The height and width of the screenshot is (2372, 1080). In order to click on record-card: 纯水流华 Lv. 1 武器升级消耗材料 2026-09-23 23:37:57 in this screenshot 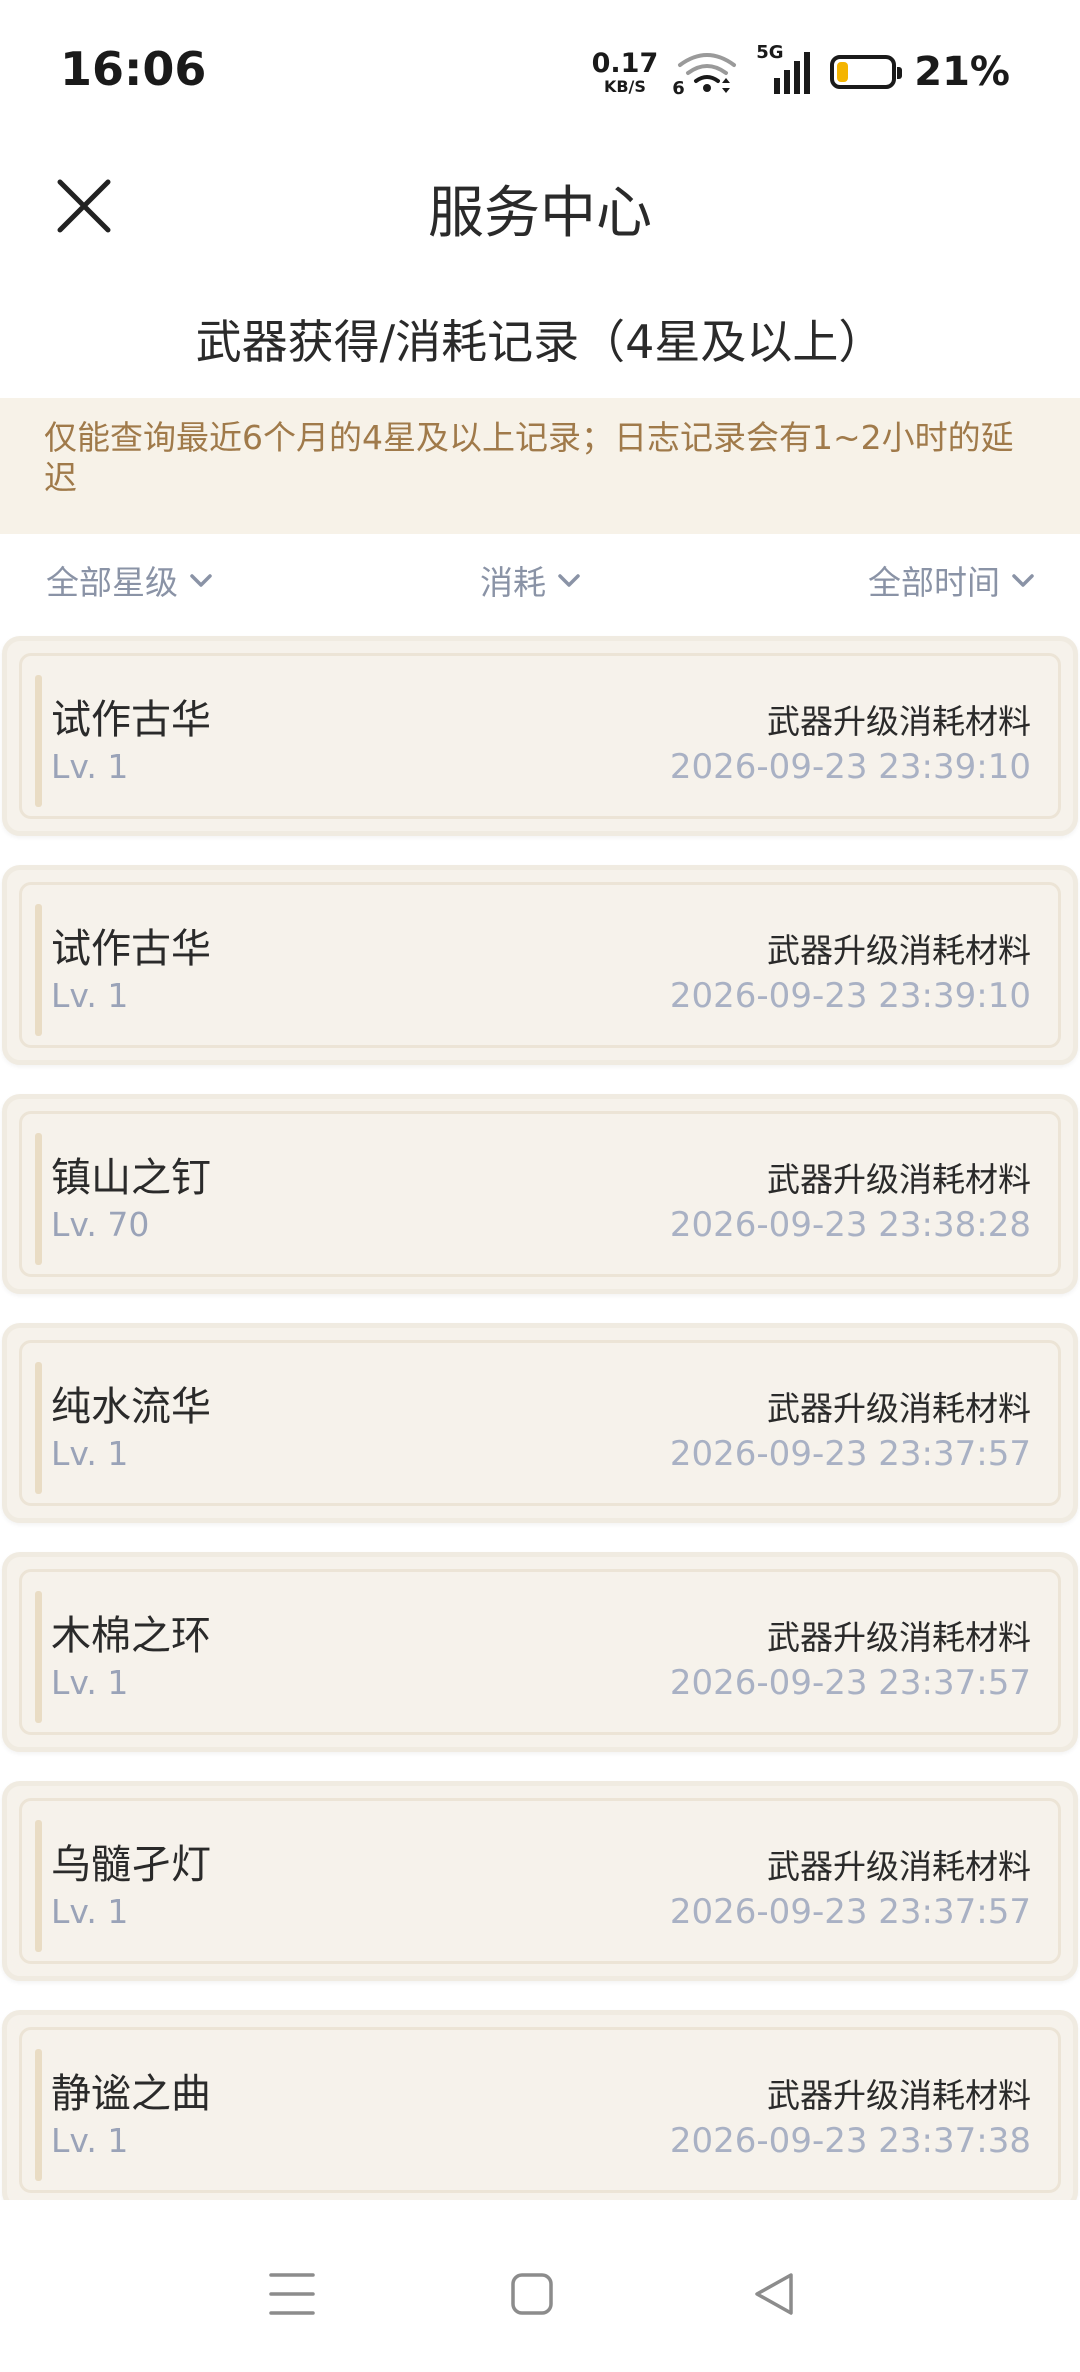, I will do `click(540, 1423)`.